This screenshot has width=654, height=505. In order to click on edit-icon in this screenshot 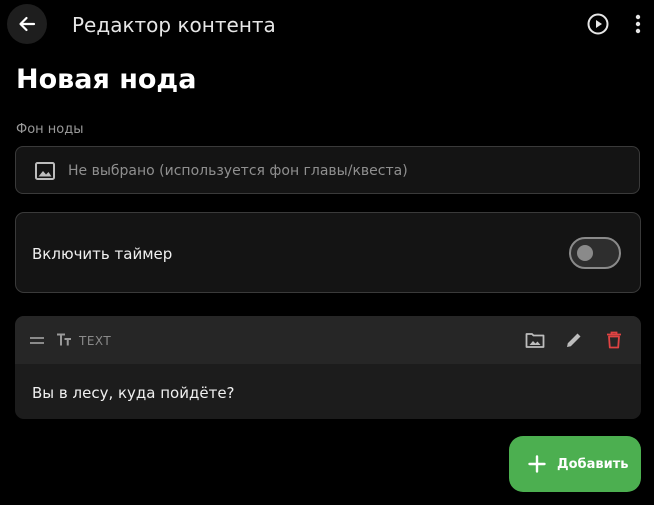, I will do `click(574, 340)`.